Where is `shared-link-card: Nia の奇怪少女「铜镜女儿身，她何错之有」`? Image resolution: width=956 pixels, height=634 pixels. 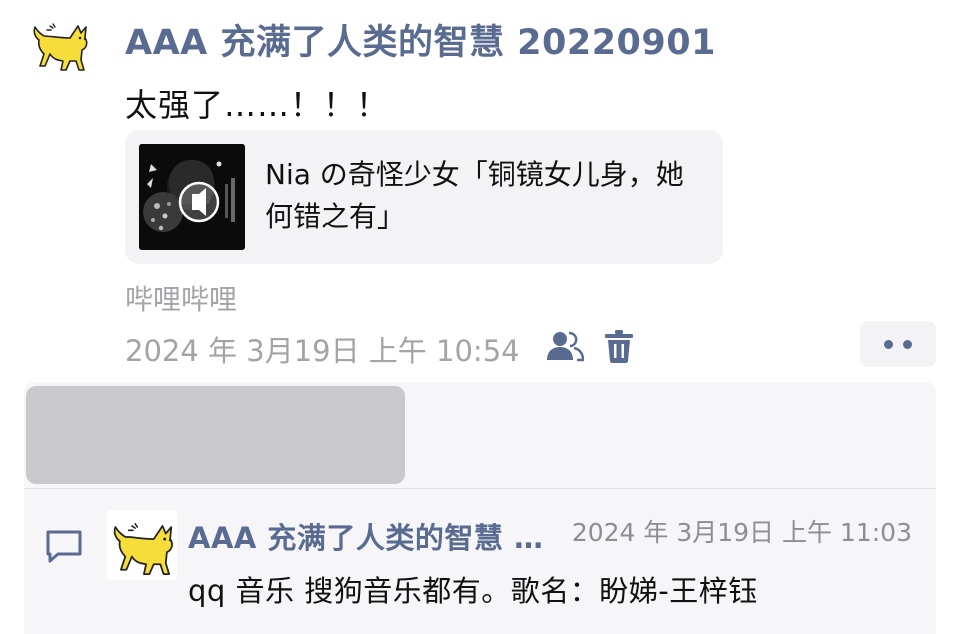 shared-link-card: Nia の奇怪少女「铜镜女儿身，她何错之有」 is located at coordinates (424, 197).